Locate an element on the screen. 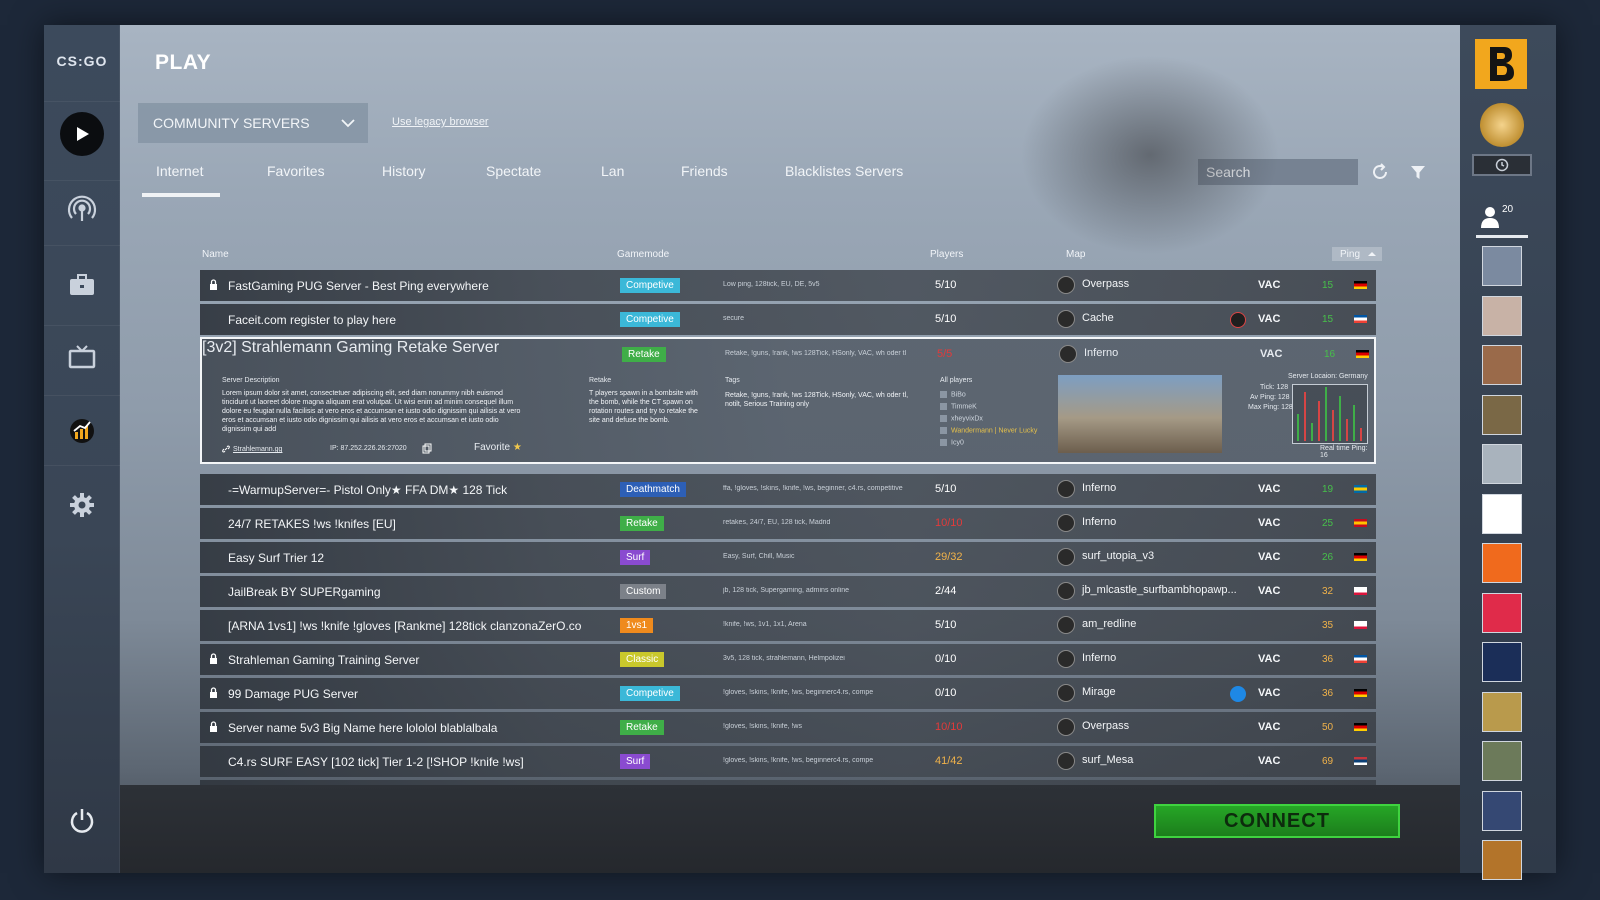 The width and height of the screenshot is (1600, 900). nav-watch-button is located at coordinates (82, 209).